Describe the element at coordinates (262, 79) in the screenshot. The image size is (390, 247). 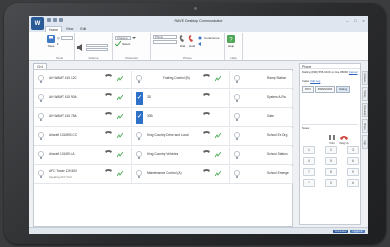
I see `channel-cell: Ramp Station` at that location.